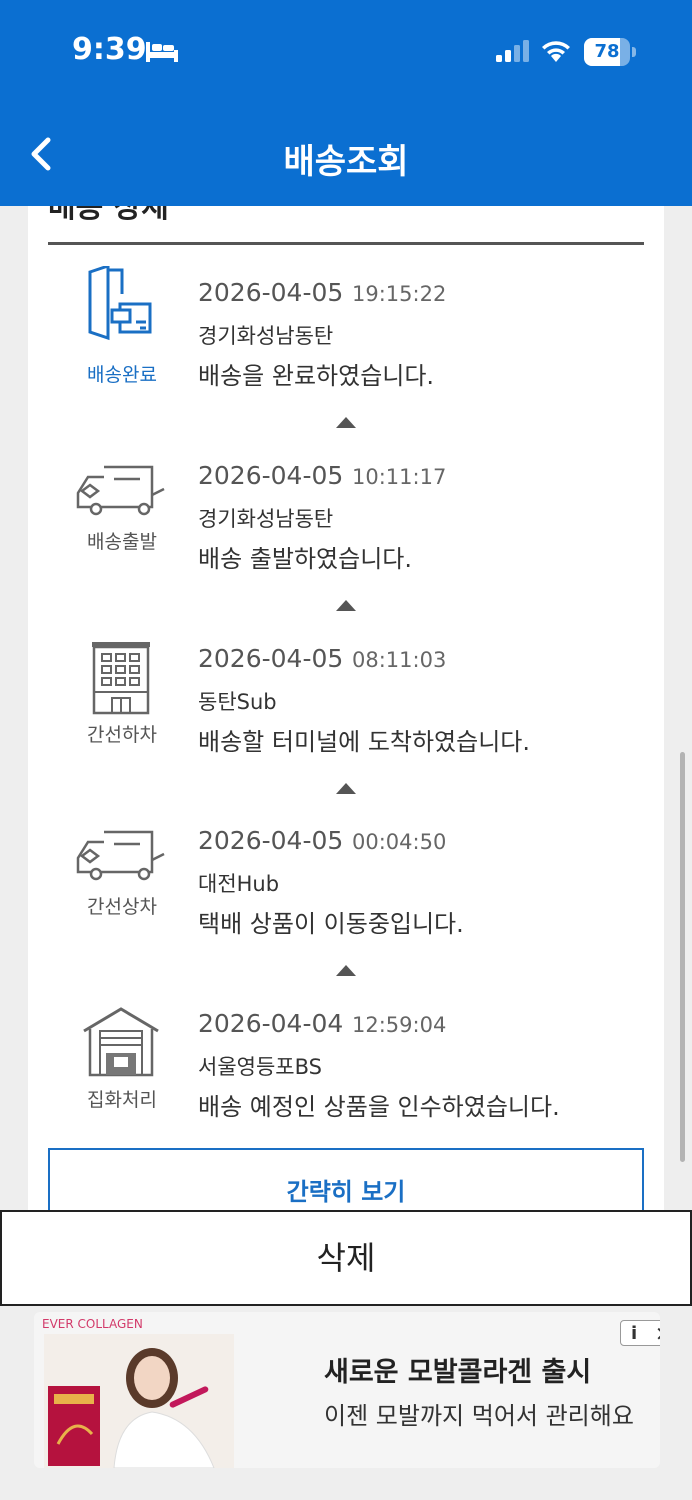  What do you see at coordinates (682, 957) in the screenshot?
I see `scrollbar` at bounding box center [682, 957].